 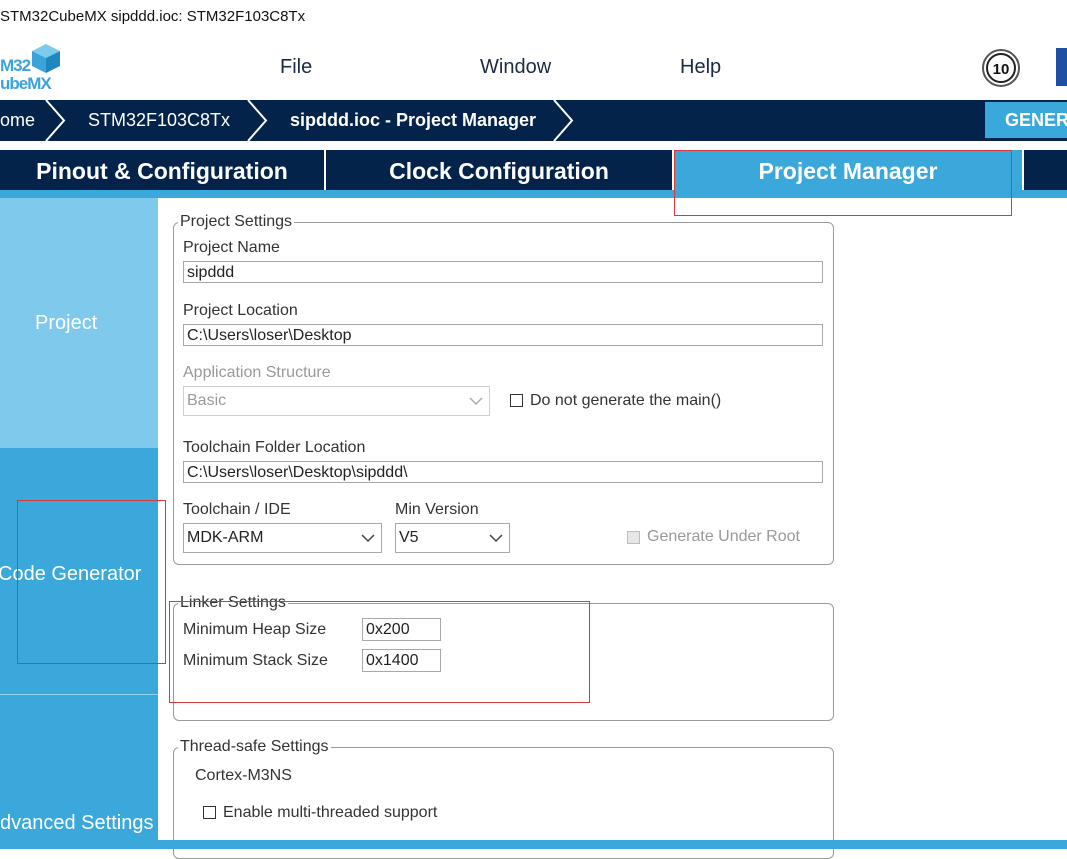 I want to click on menu-window: Window, so click(x=515, y=67).